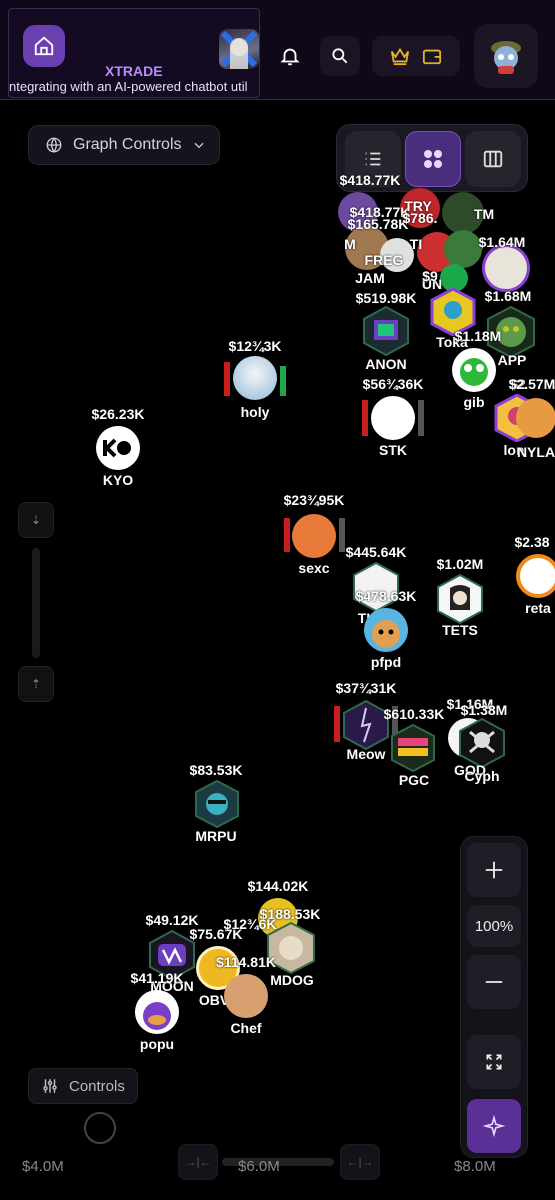 This screenshot has width=555, height=1200. What do you see at coordinates (100, 1128) in the screenshot?
I see `record-button` at bounding box center [100, 1128].